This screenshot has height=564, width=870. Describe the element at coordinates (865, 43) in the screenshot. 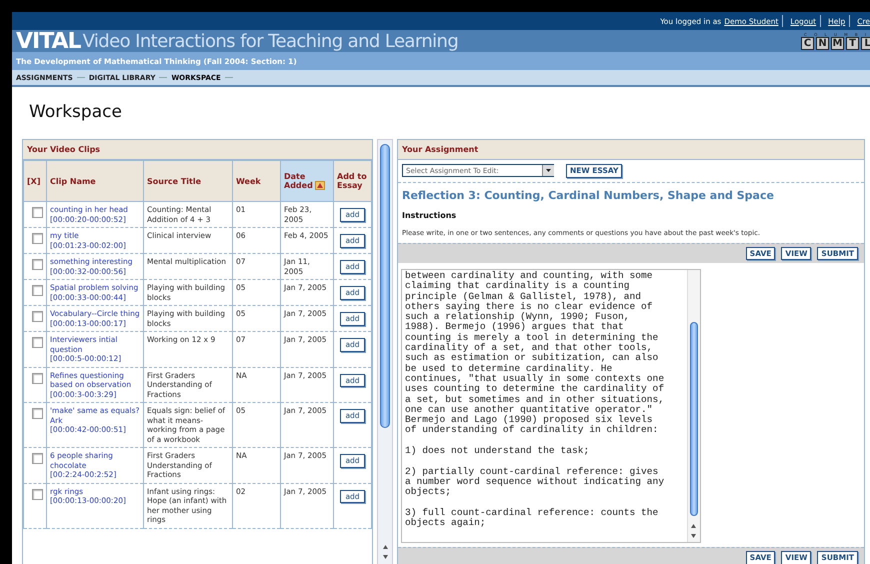

I see `logo-letter: L` at that location.